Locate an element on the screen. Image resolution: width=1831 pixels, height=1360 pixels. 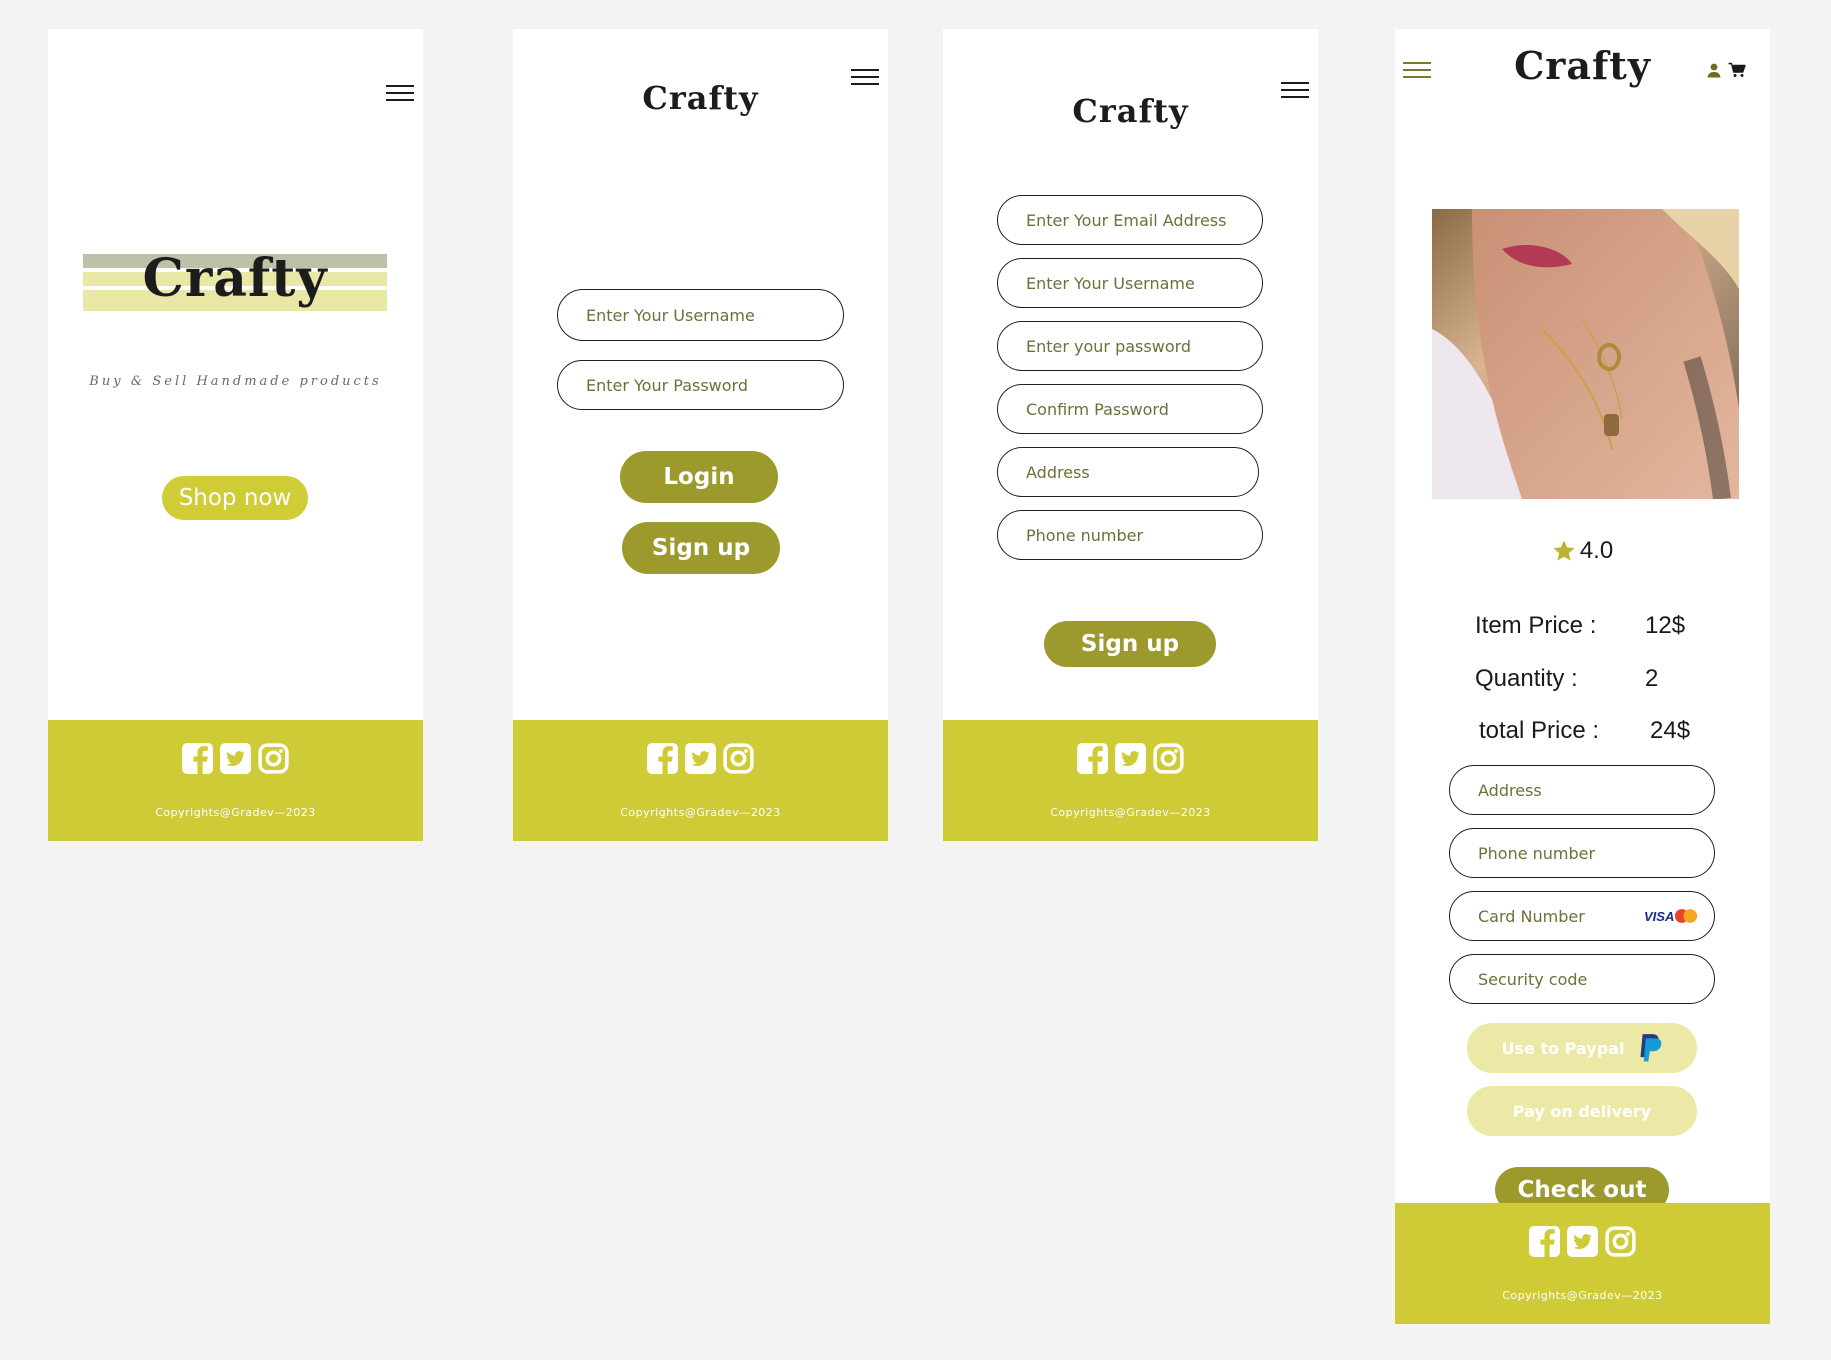
rating: 4.0 is located at coordinates (1582, 551).